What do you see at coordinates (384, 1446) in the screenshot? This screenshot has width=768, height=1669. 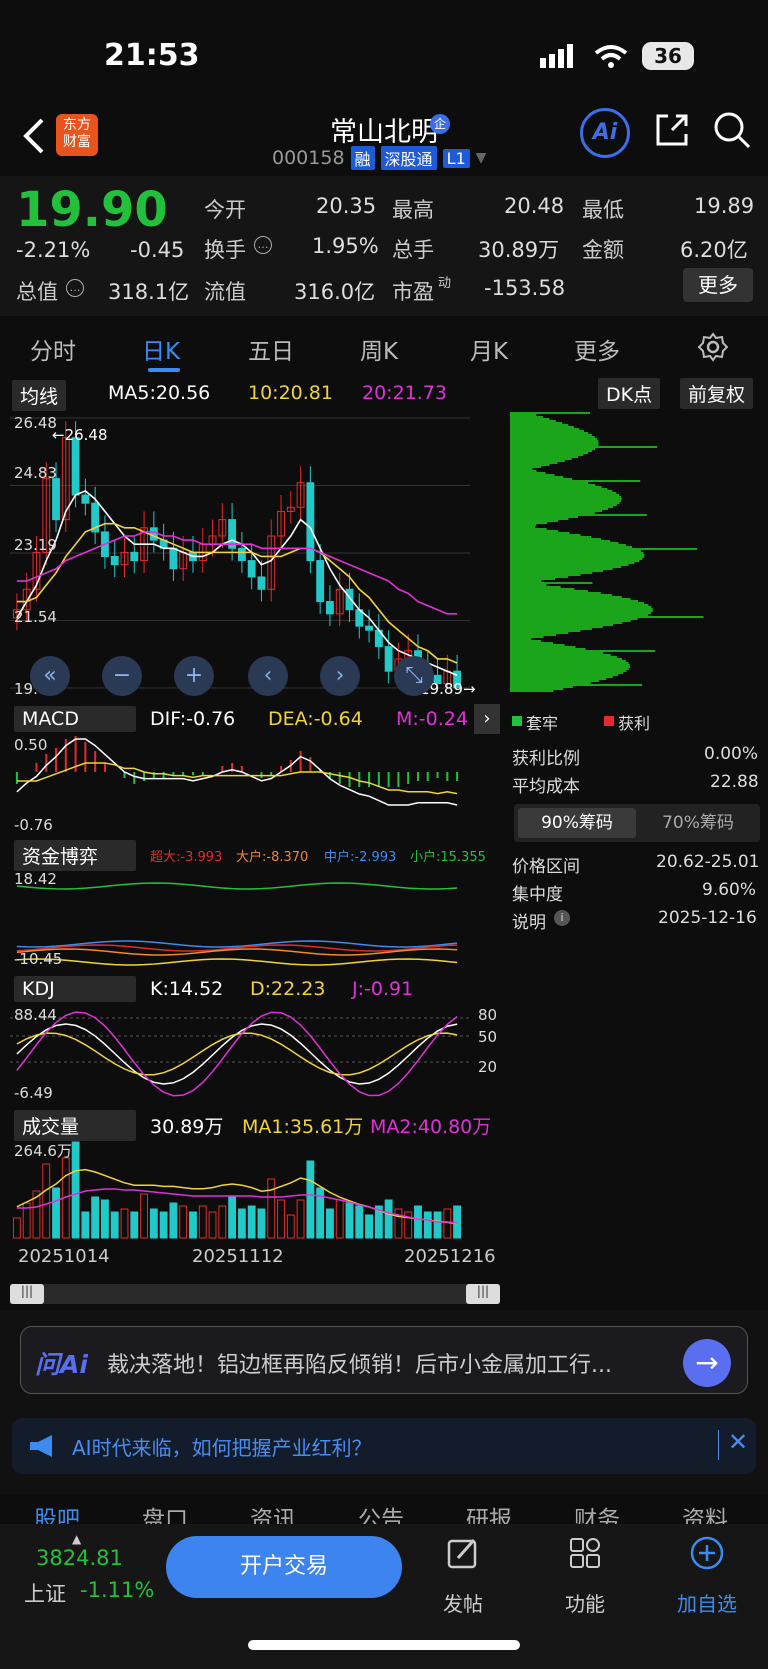 I see `notice-banner: AI时代来临，如何把握产业红利？ ✕` at bounding box center [384, 1446].